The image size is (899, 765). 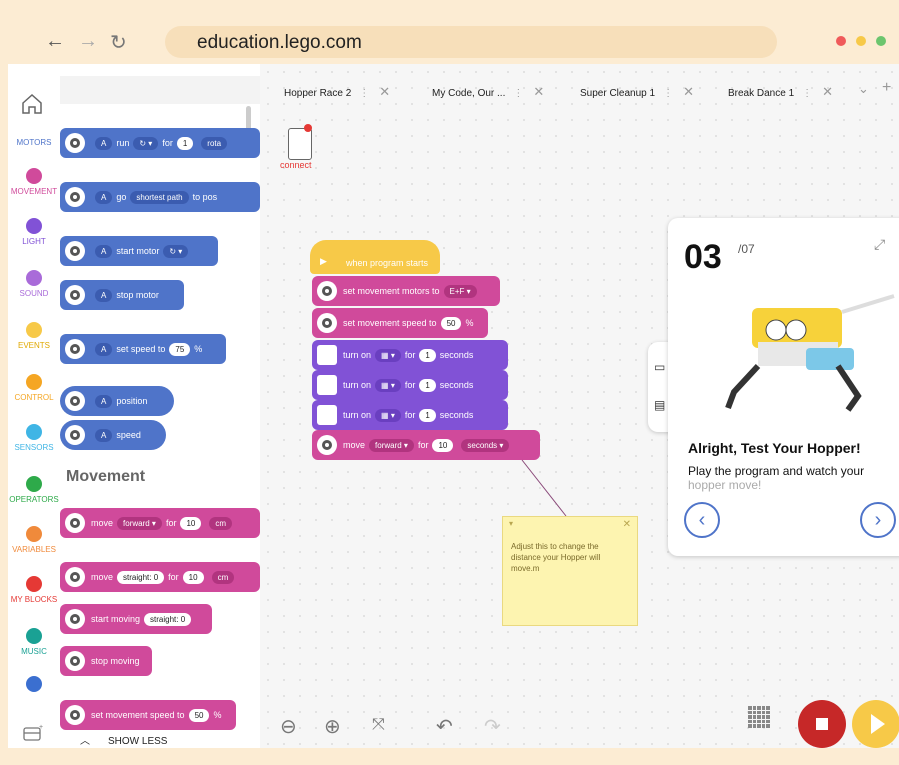 I want to click on stop-motor-block: A stop motor, so click(x=122, y=295).